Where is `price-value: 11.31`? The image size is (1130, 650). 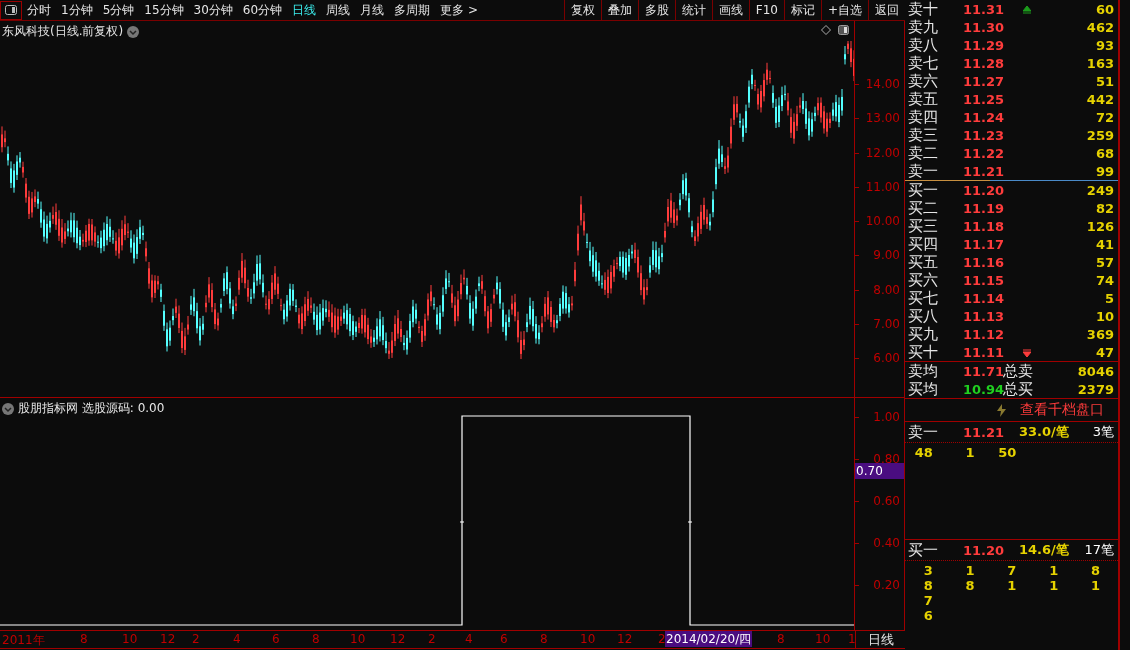
price-value: 11.31 is located at coordinates (984, 9).